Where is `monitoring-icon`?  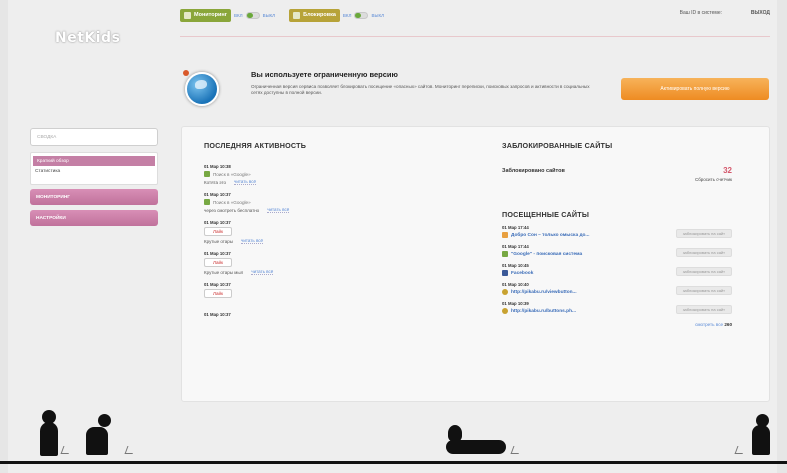
monitoring-icon is located at coordinates (187, 15).